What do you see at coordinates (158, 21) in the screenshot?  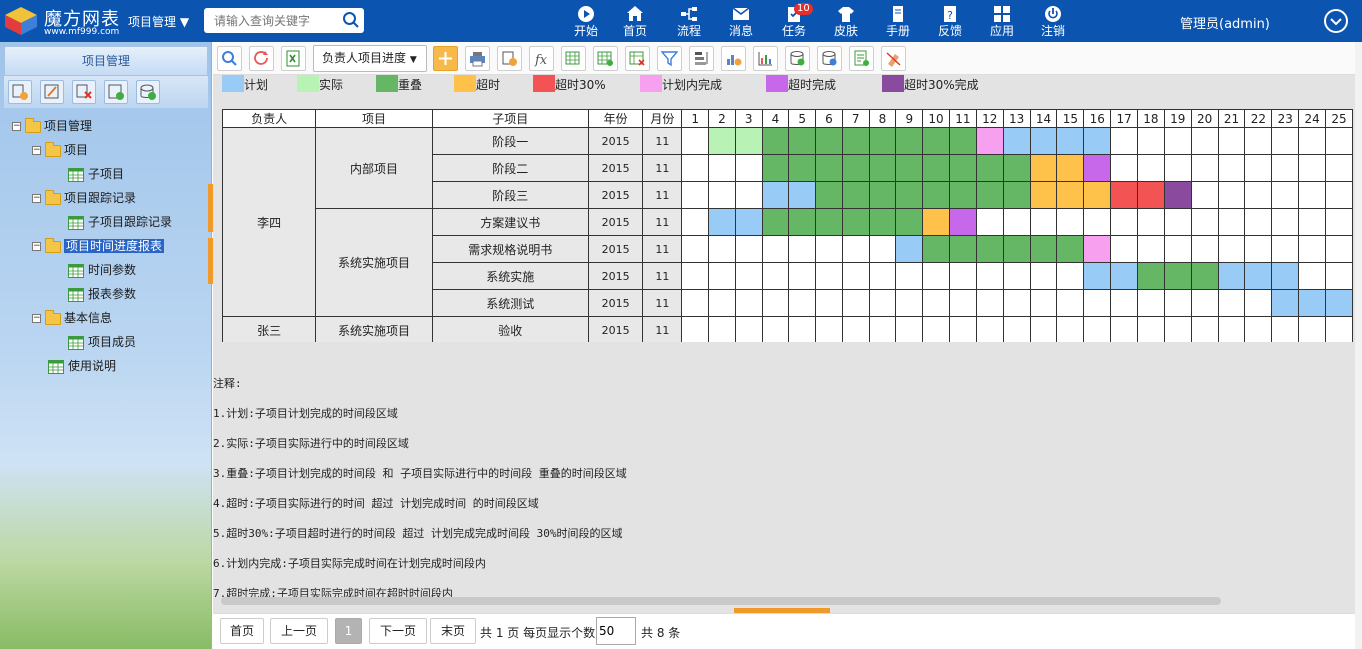 I see `project-menu-dropdown: 项目管理 ▼` at bounding box center [158, 21].